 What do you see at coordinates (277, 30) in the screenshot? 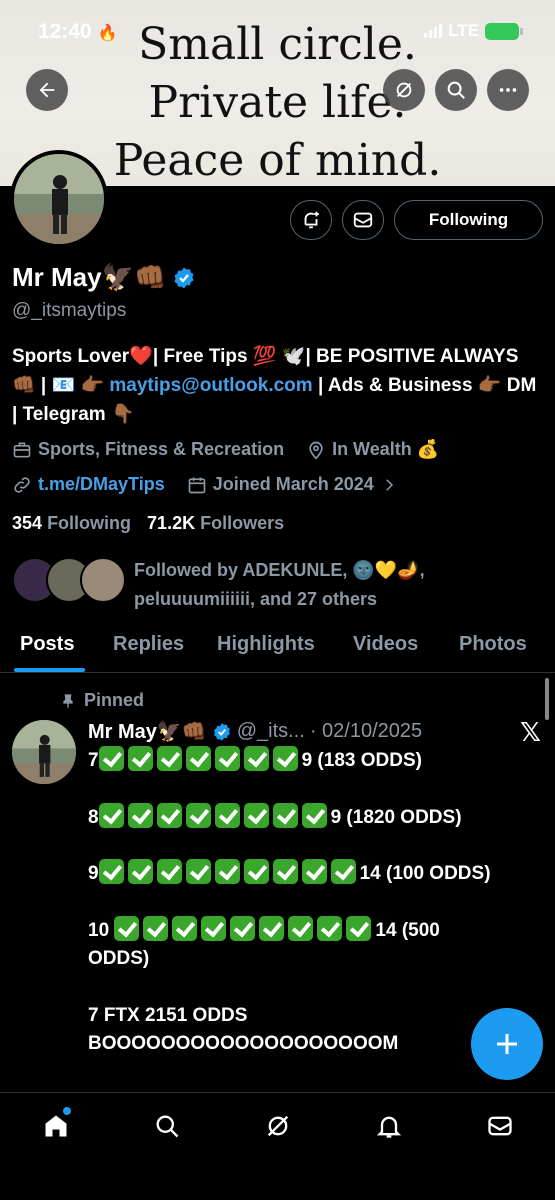
I see `status-bar: 12:40 🔥 LTE` at bounding box center [277, 30].